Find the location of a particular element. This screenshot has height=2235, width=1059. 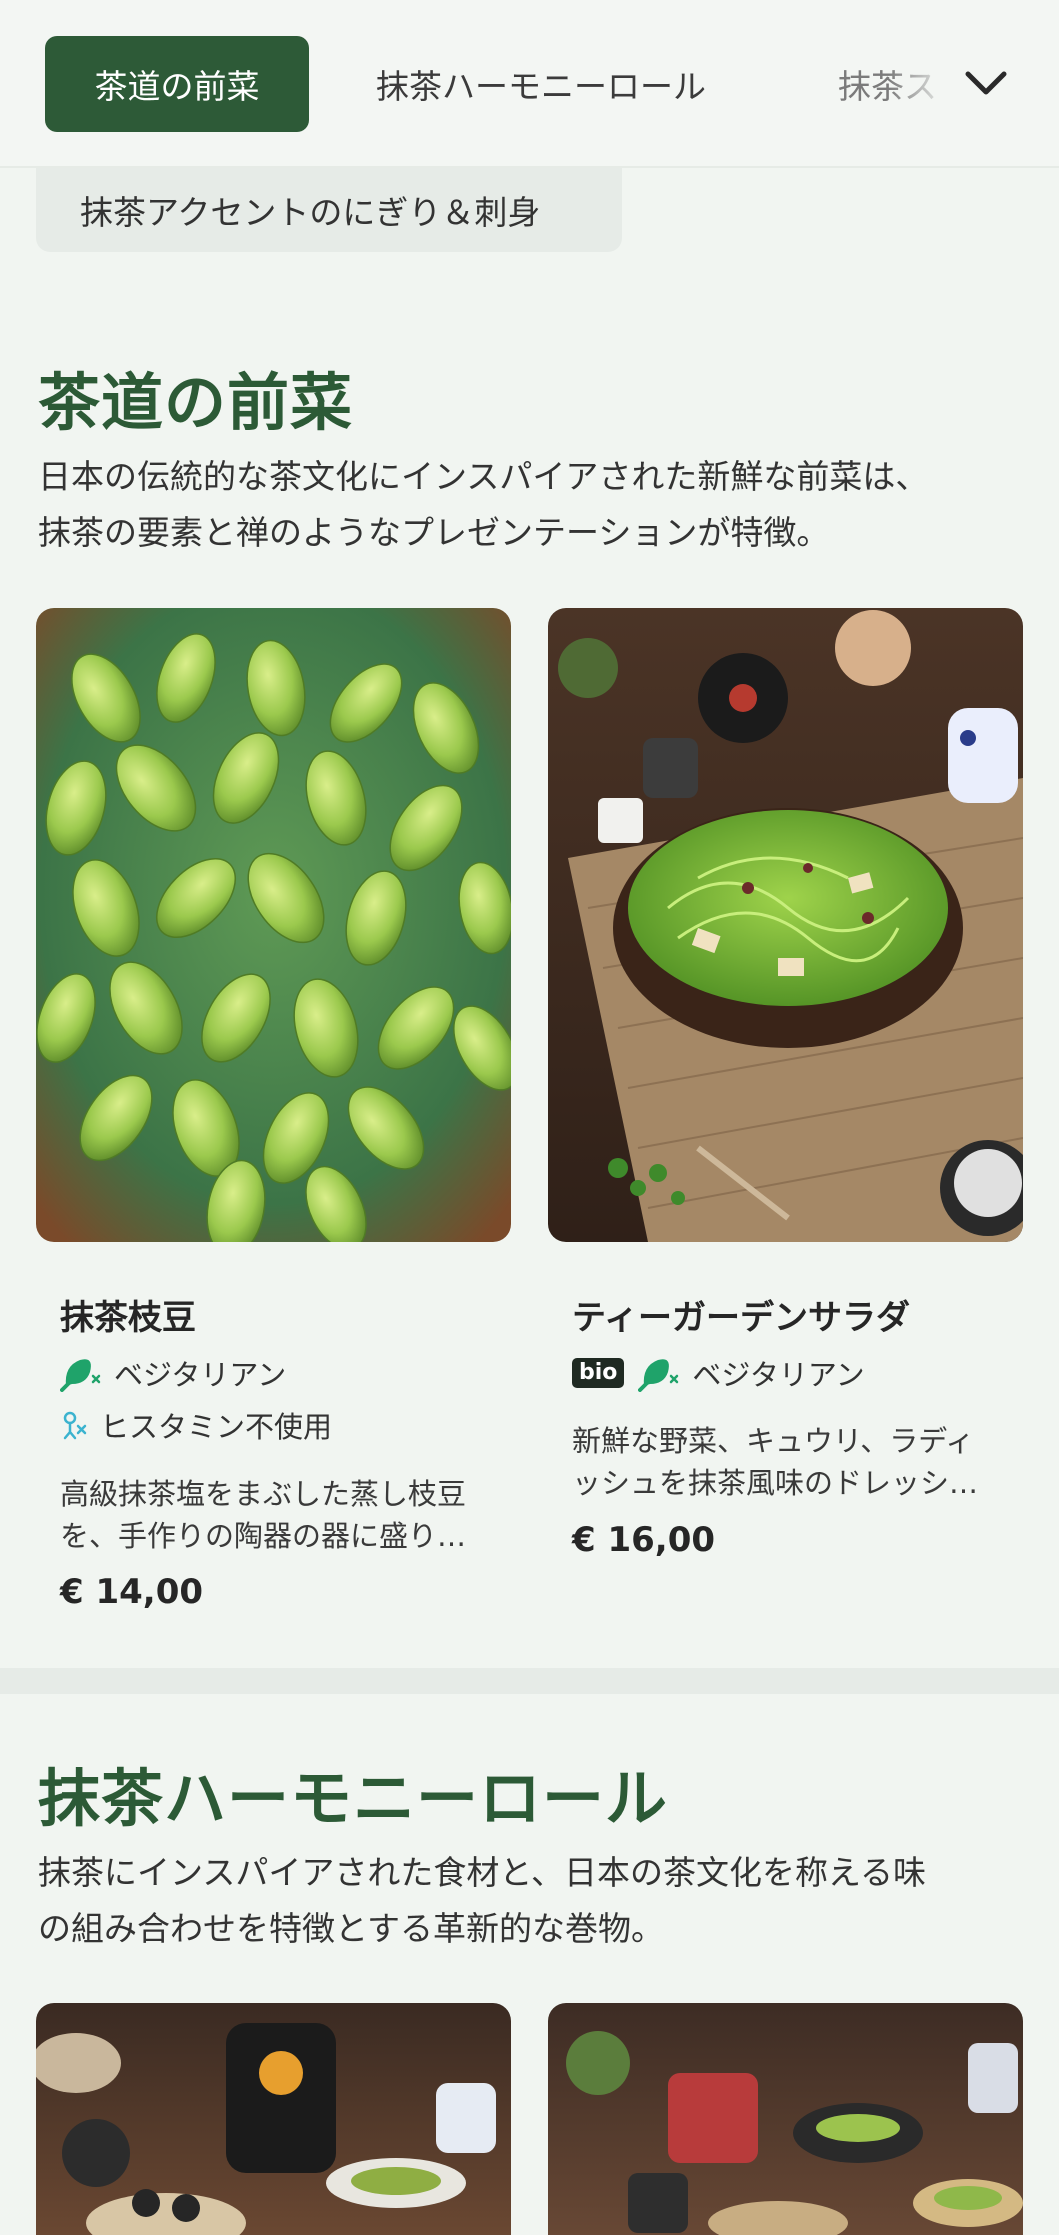

tag-label: ヒスタミン不使用 is located at coordinates (216, 1427).